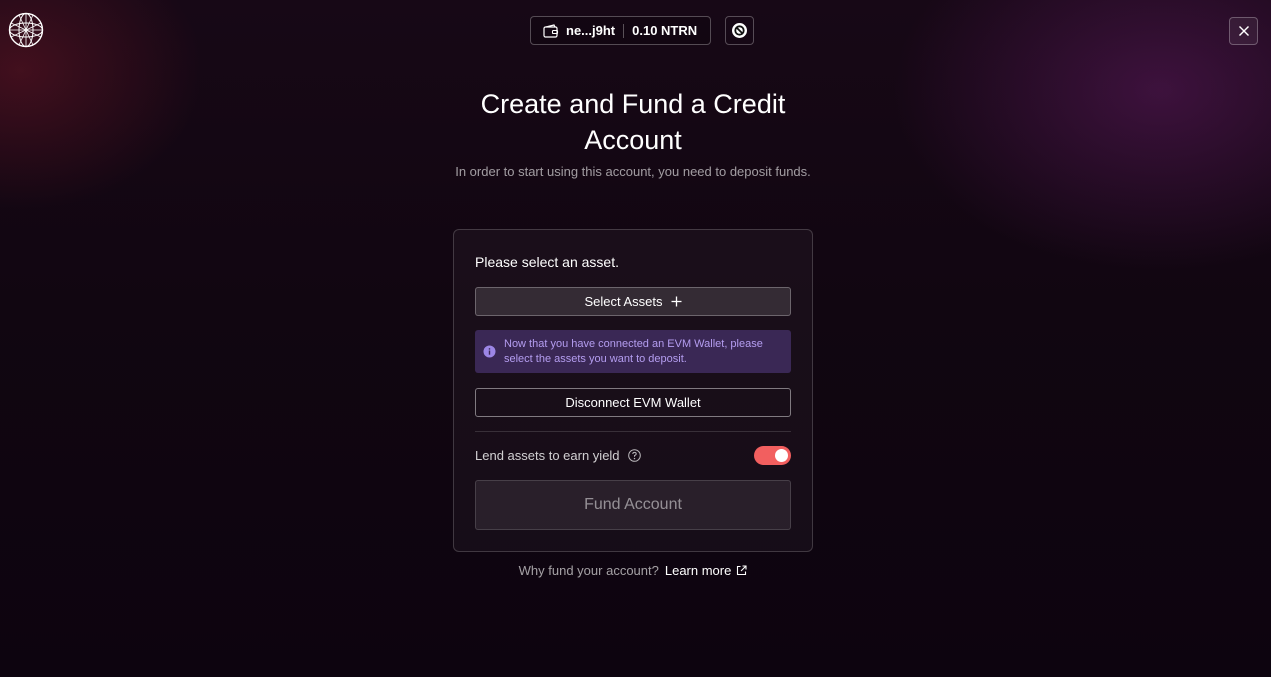 This screenshot has height=677, width=1271. I want to click on select-assets-button: Select Assets, so click(633, 301).